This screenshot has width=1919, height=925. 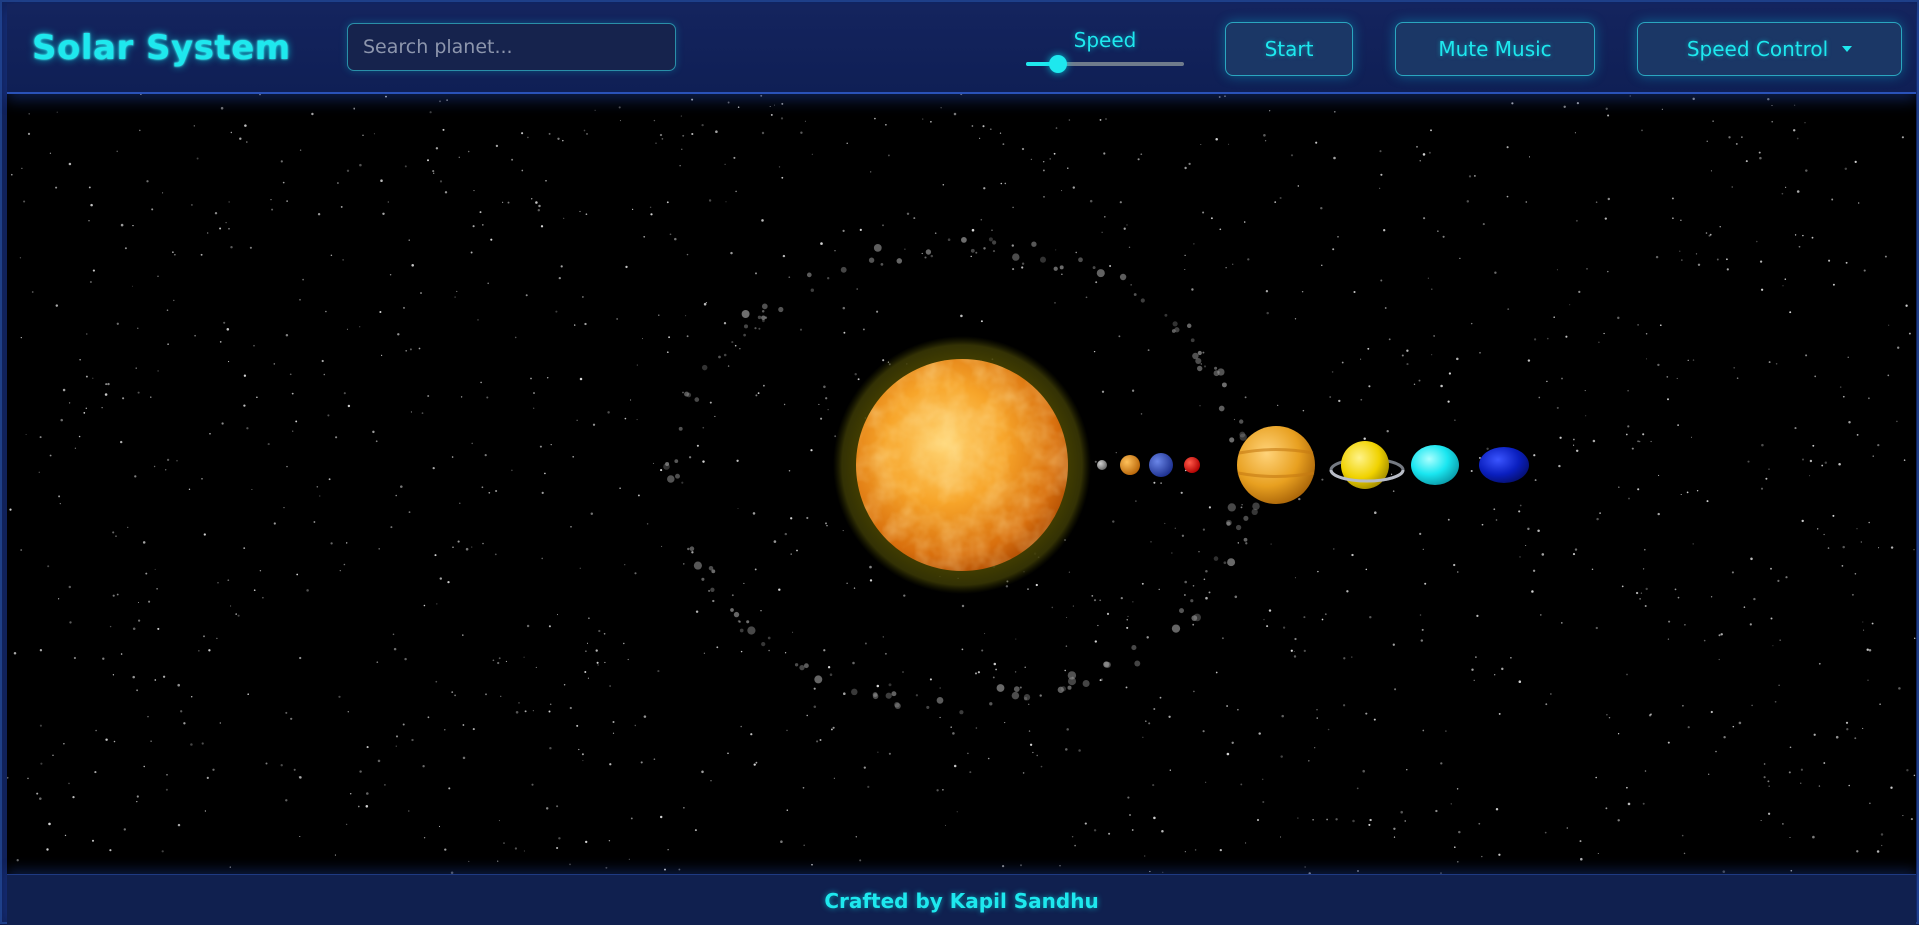 I want to click on planet-saturn, so click(x=1367, y=465).